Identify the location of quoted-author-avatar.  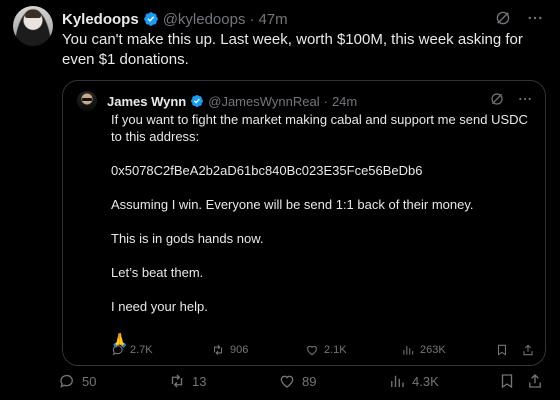
(87, 101).